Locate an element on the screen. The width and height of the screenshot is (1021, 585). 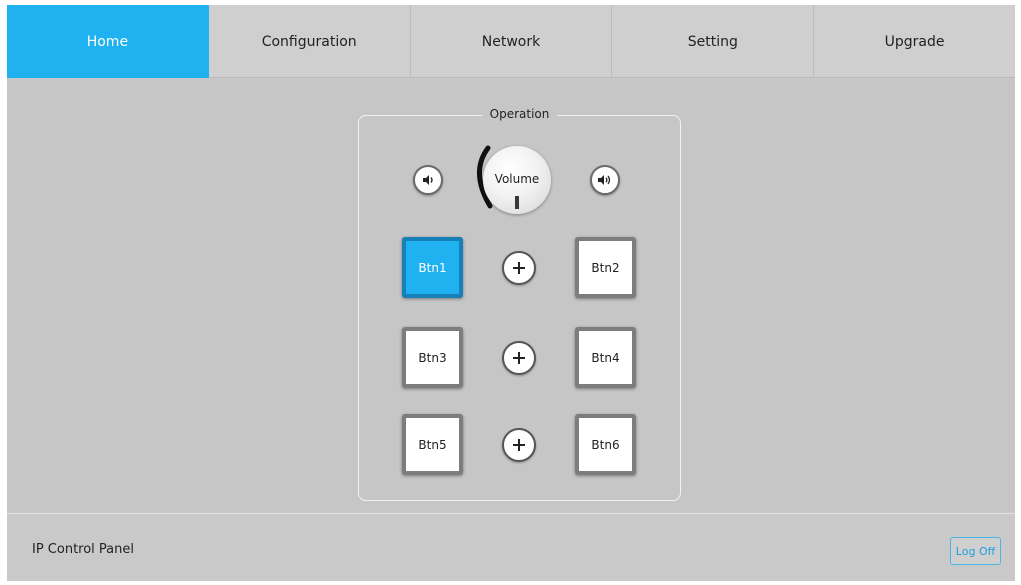
knob-indicator is located at coordinates (517, 202).